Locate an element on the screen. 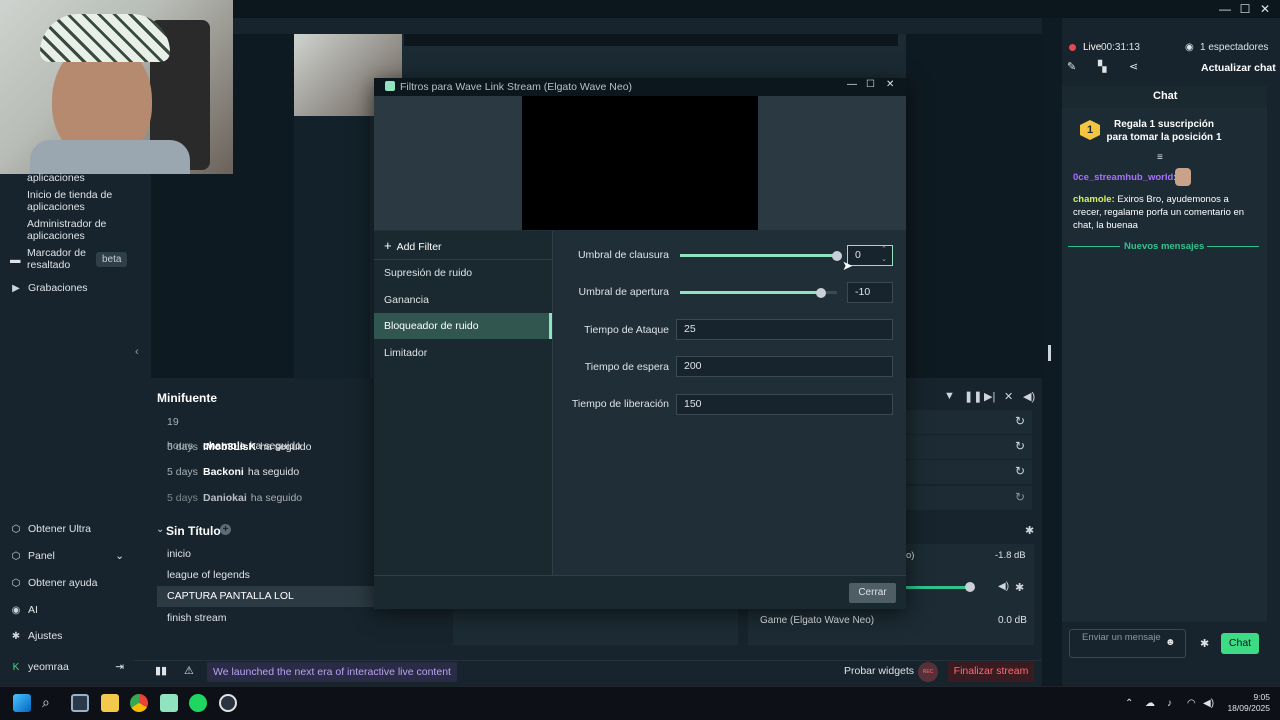  spotify-icon is located at coordinates (198, 703).